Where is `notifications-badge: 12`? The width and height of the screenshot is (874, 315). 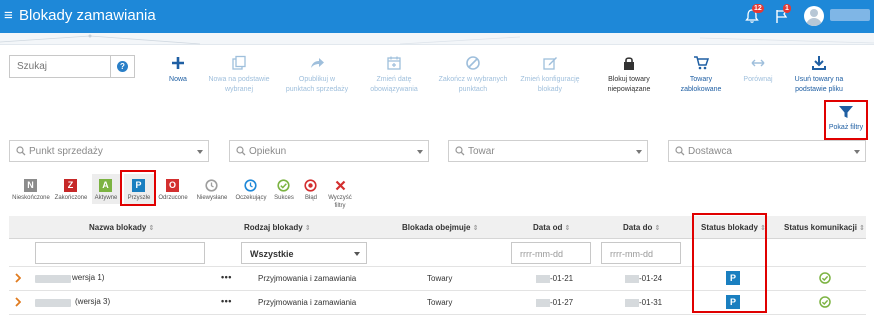 notifications-badge: 12 is located at coordinates (758, 8).